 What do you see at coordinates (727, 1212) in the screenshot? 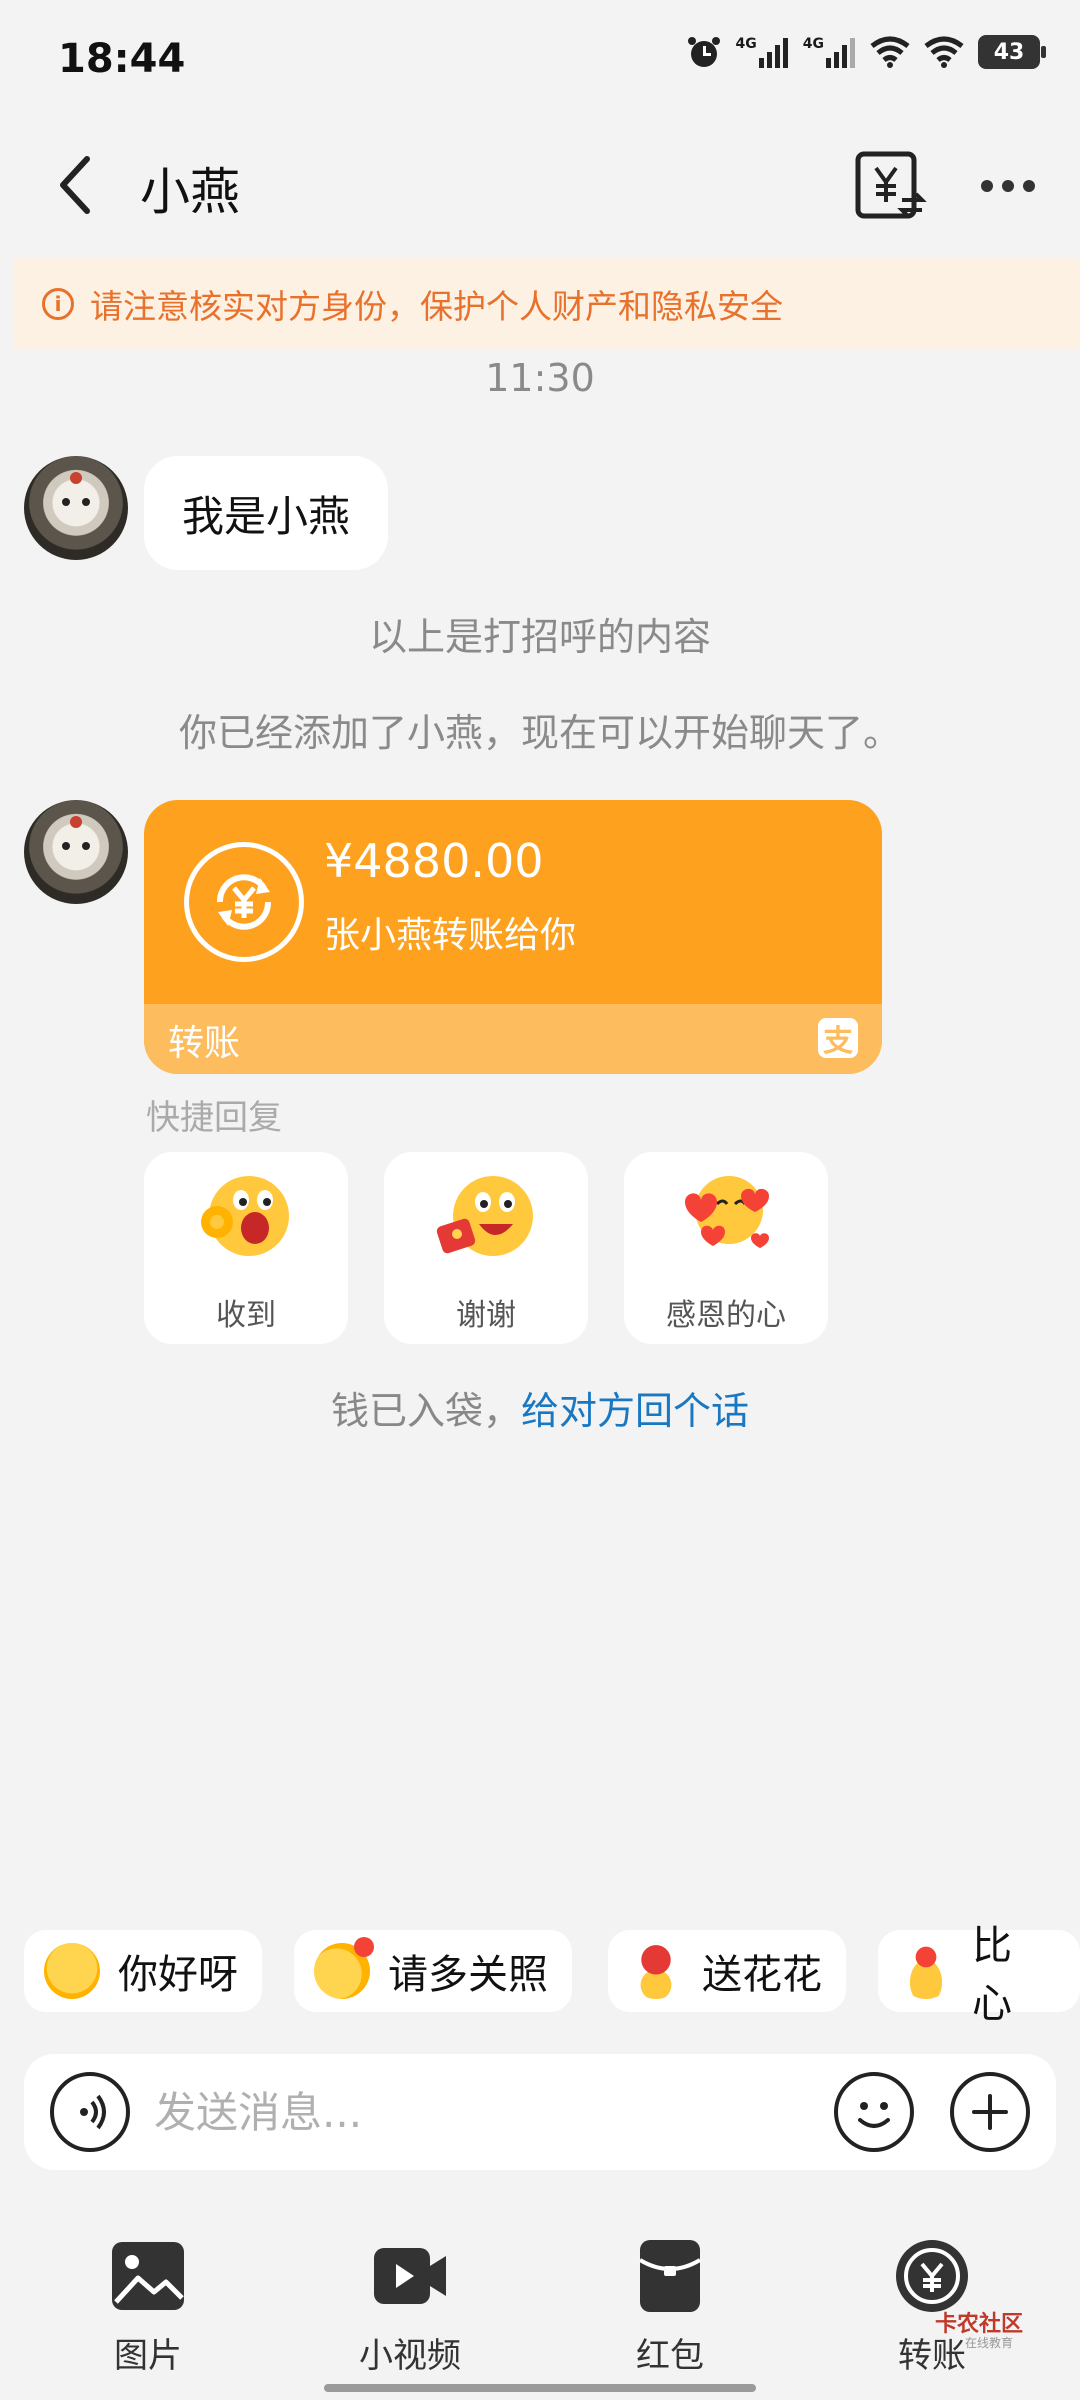
I see `hearts-emoji-icon` at bounding box center [727, 1212].